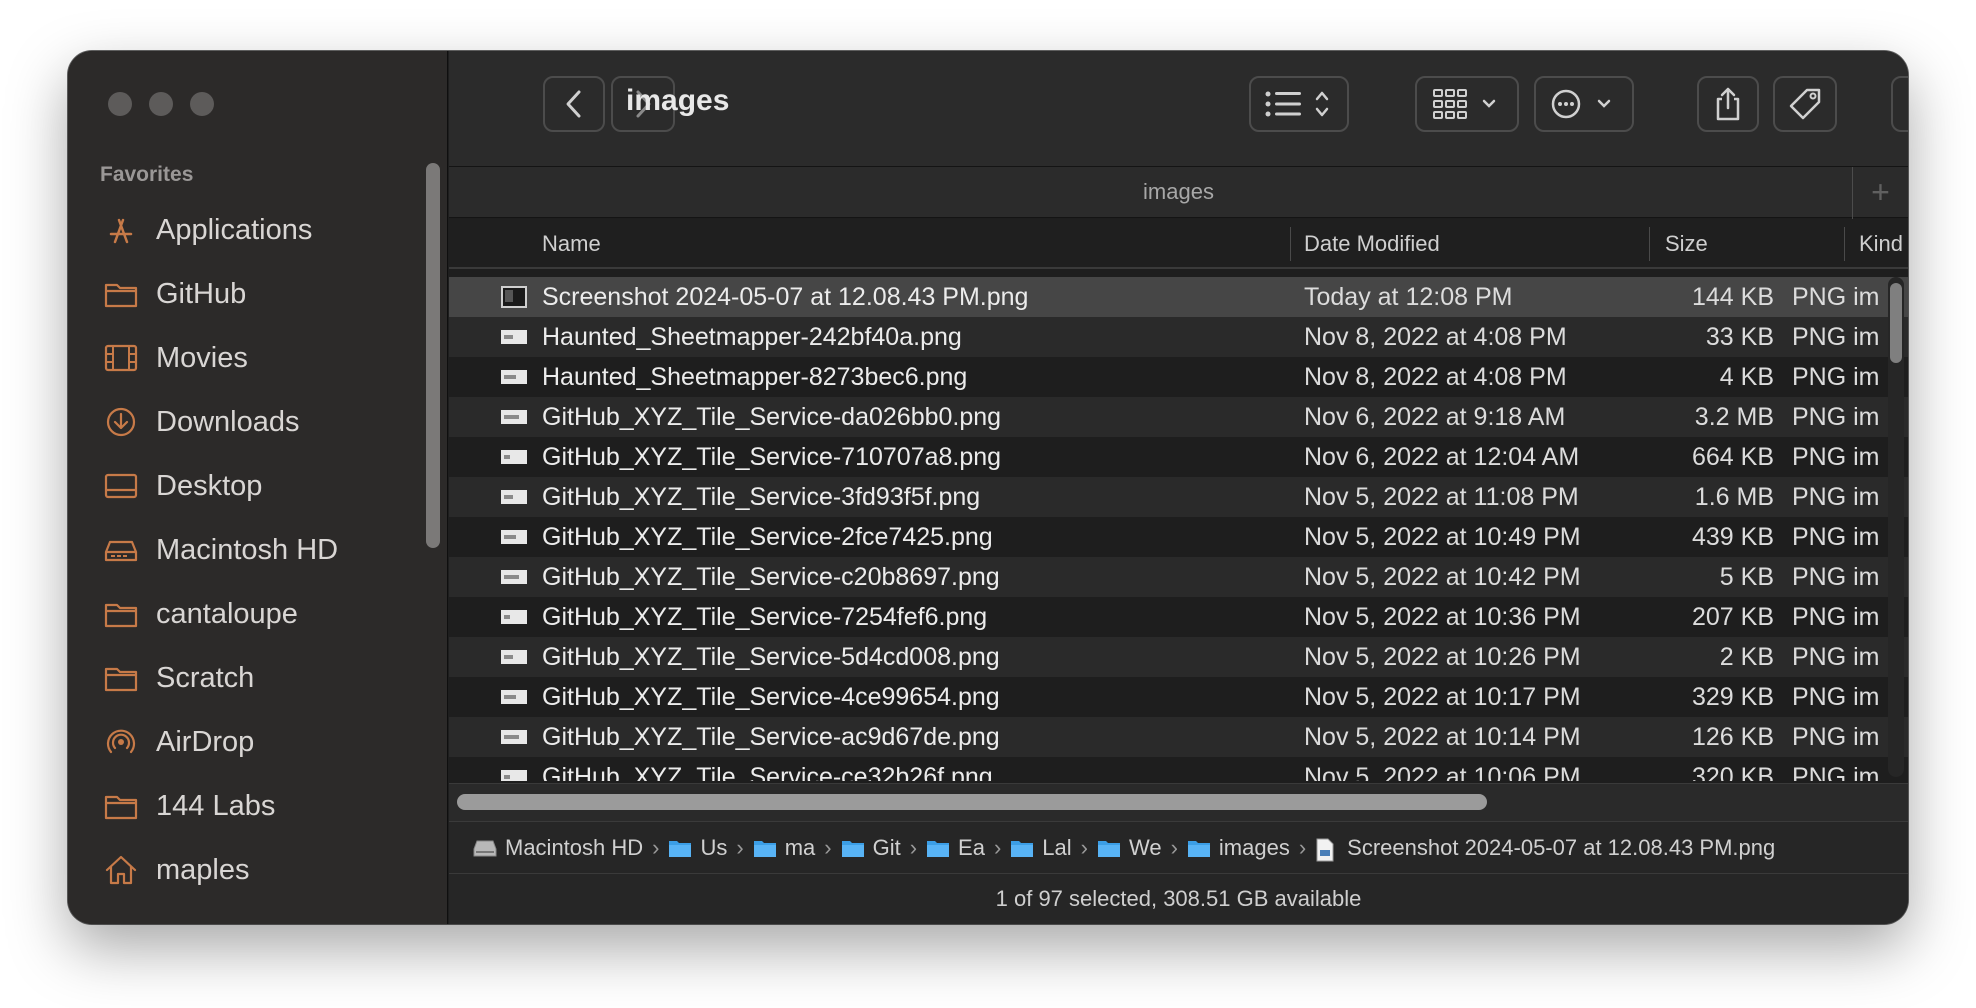 This screenshot has width=1976, height=1008. I want to click on share-button, so click(1728, 104).